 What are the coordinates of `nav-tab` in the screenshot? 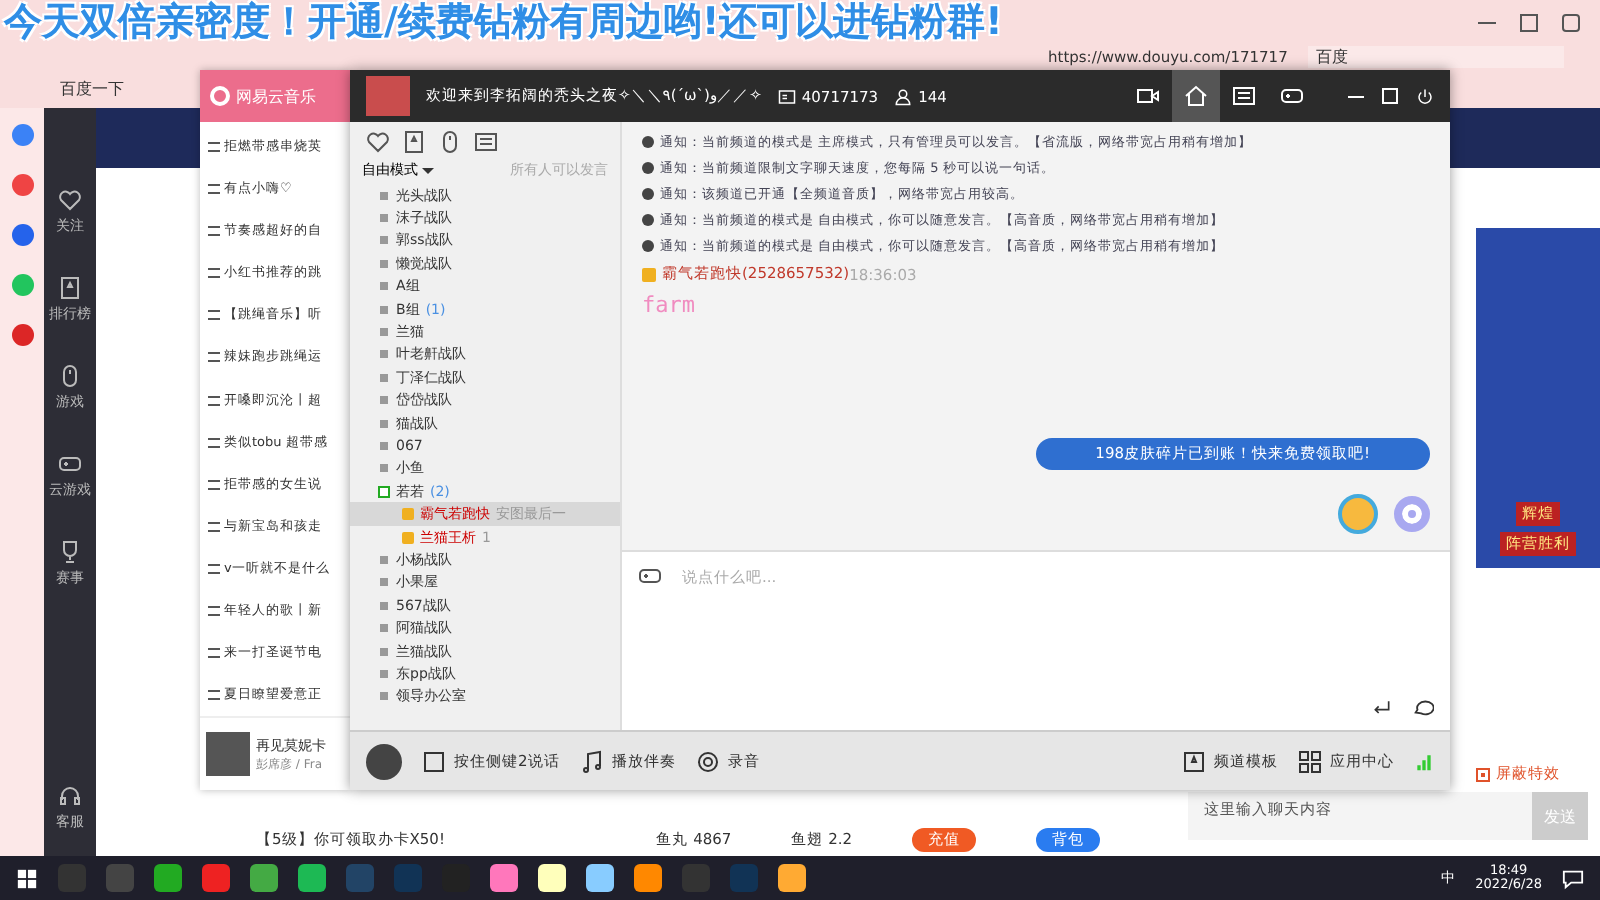 It's located at (1196, 96).